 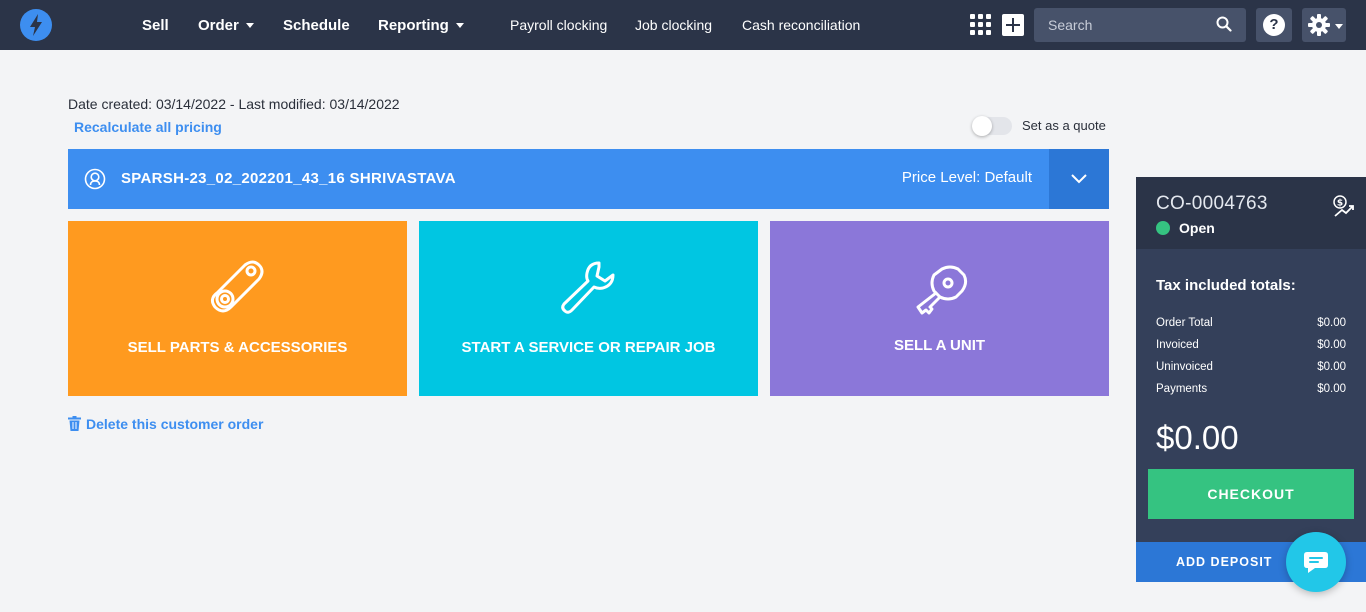 What do you see at coordinates (1197, 437) in the screenshot?
I see `grand-total: $0.00` at bounding box center [1197, 437].